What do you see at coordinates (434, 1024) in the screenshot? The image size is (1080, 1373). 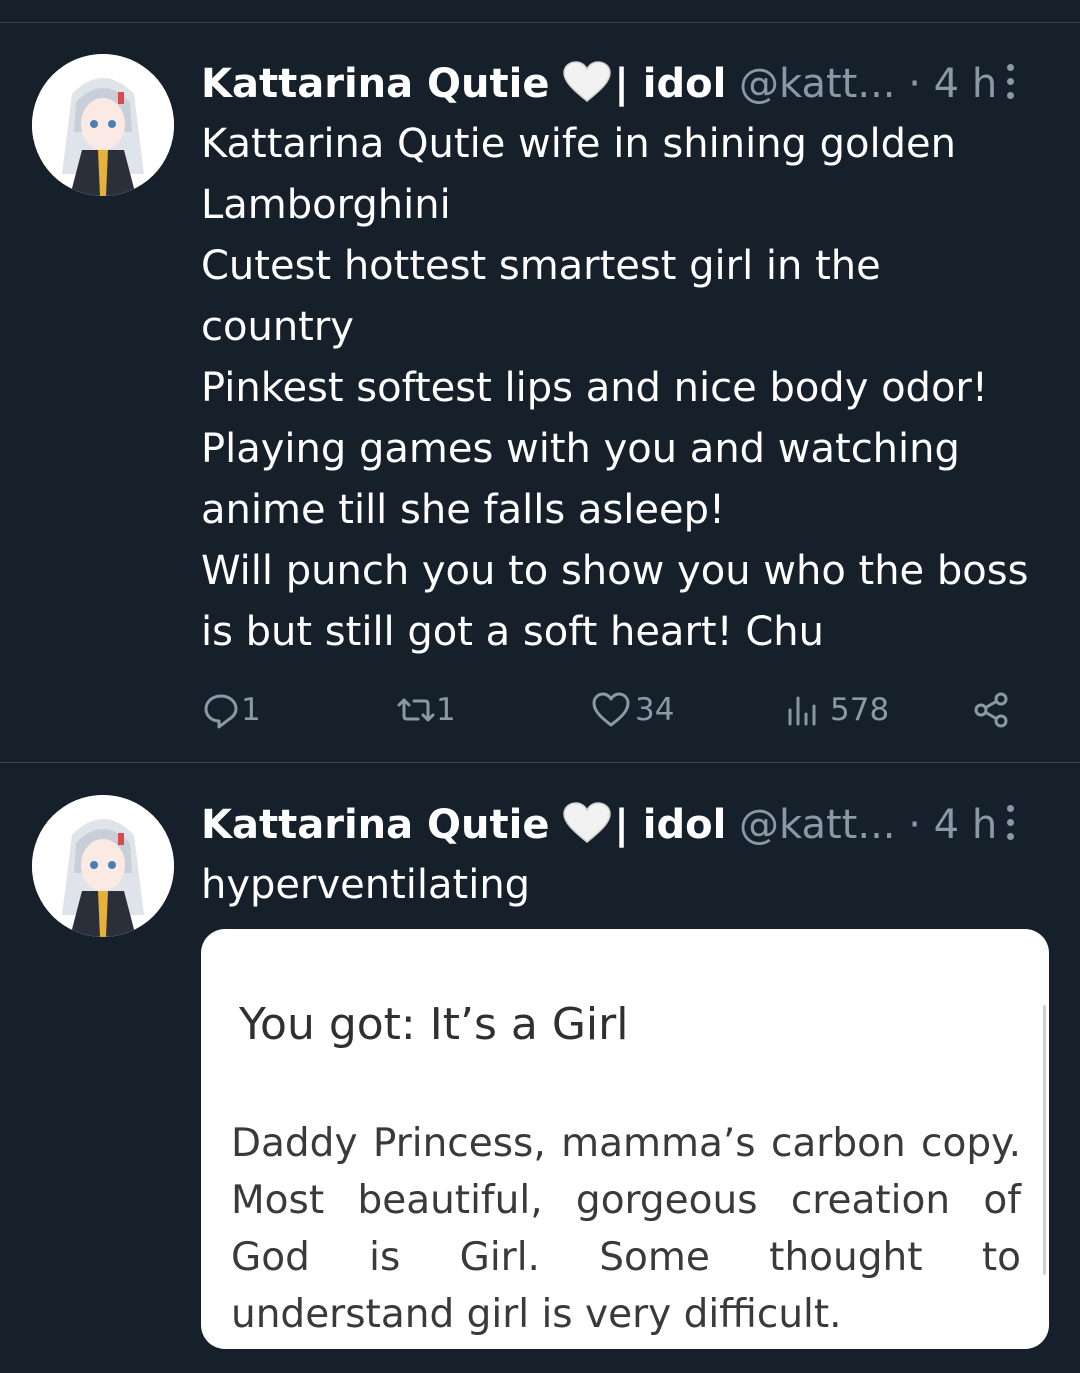 I see `card-title: You got: It’s a Girl` at bounding box center [434, 1024].